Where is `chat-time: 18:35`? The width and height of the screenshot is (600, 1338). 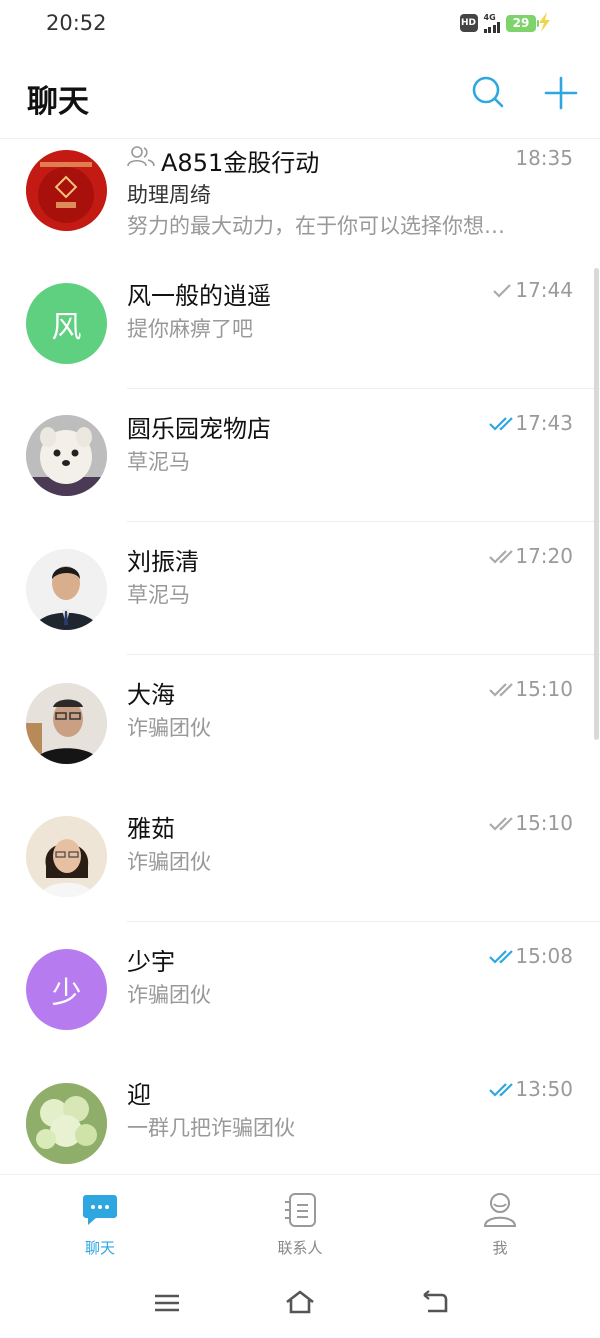
chat-time: 18:35 is located at coordinates (544, 158).